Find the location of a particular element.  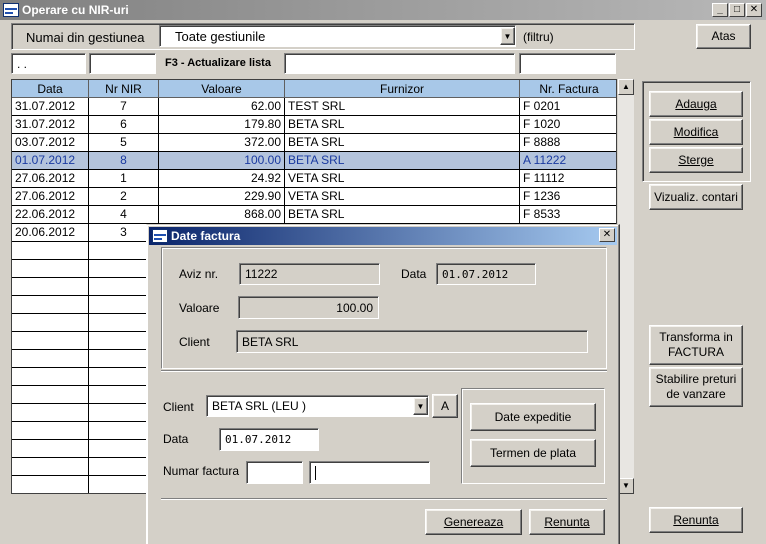

col-header-nr-factura: Nr. Factura is located at coordinates (568, 89).